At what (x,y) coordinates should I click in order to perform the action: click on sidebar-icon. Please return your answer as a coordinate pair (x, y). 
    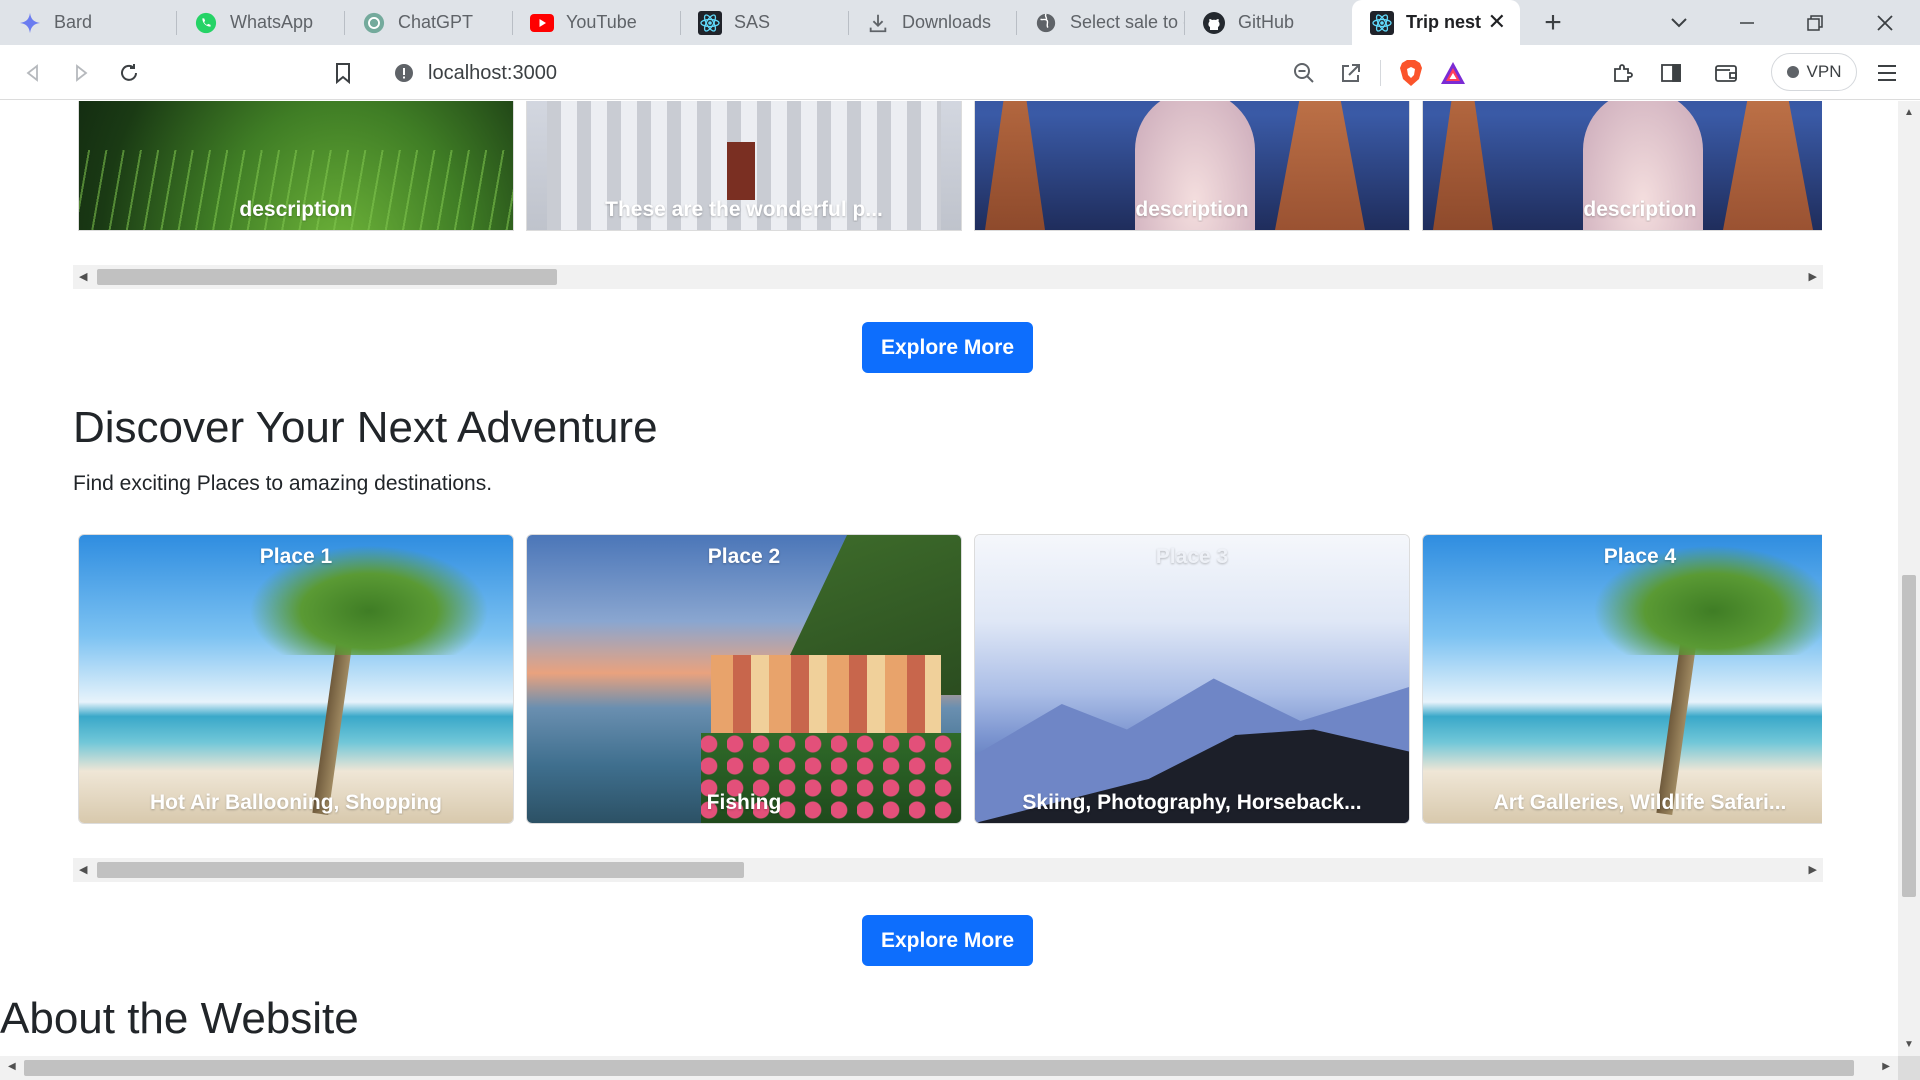
    Looking at the image, I should click on (1671, 73).